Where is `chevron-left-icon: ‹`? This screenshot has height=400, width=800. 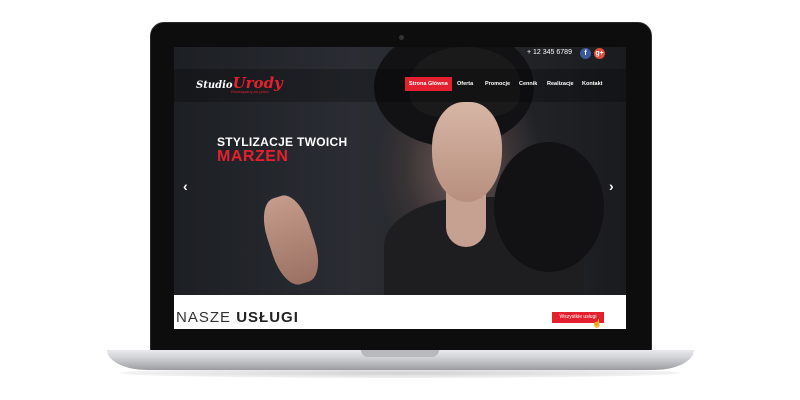
chevron-left-icon: ‹ is located at coordinates (185, 186).